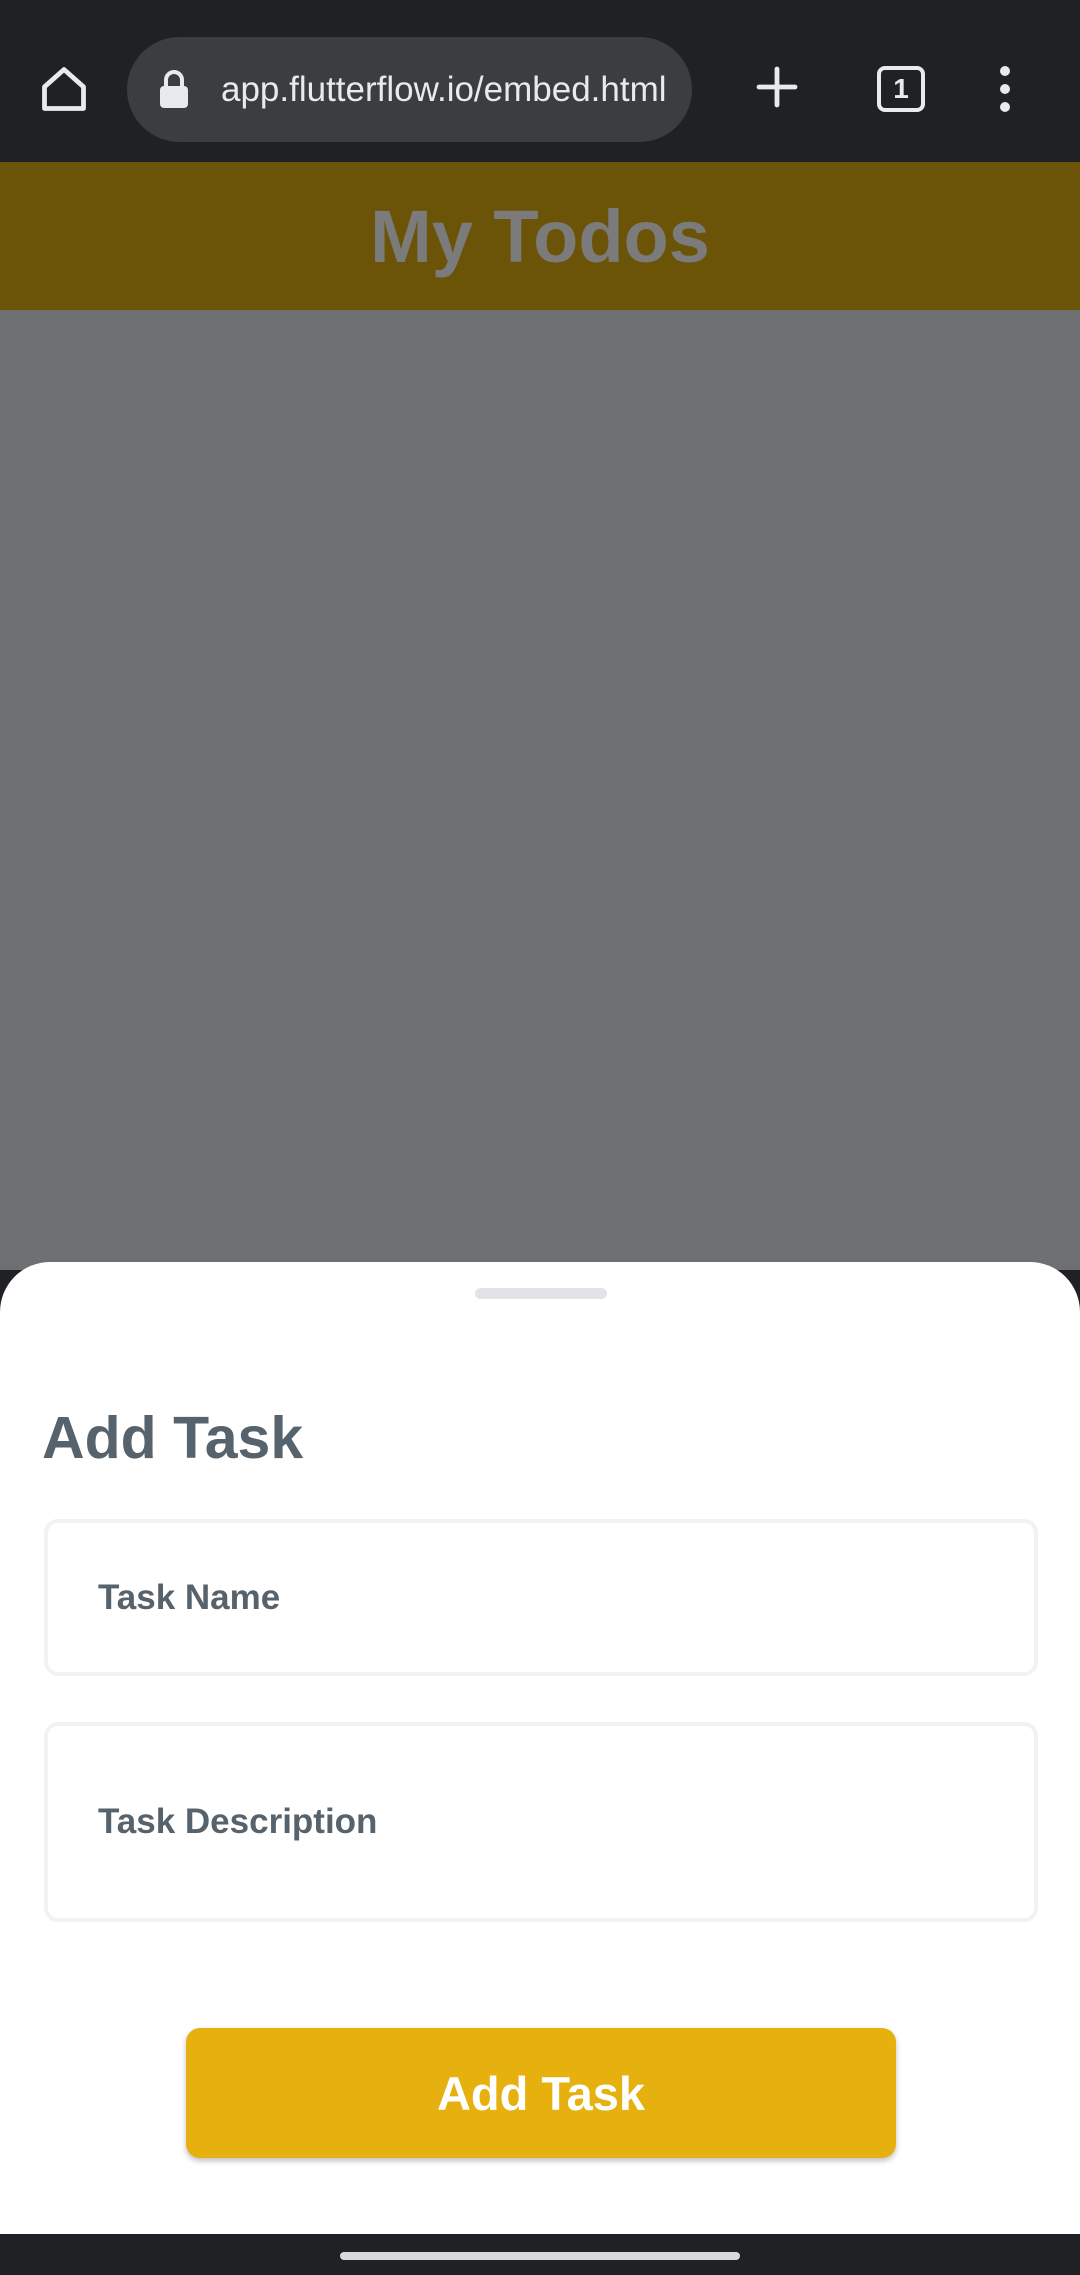 The height and width of the screenshot is (2275, 1080). I want to click on task-description-input, so click(565, 1822).